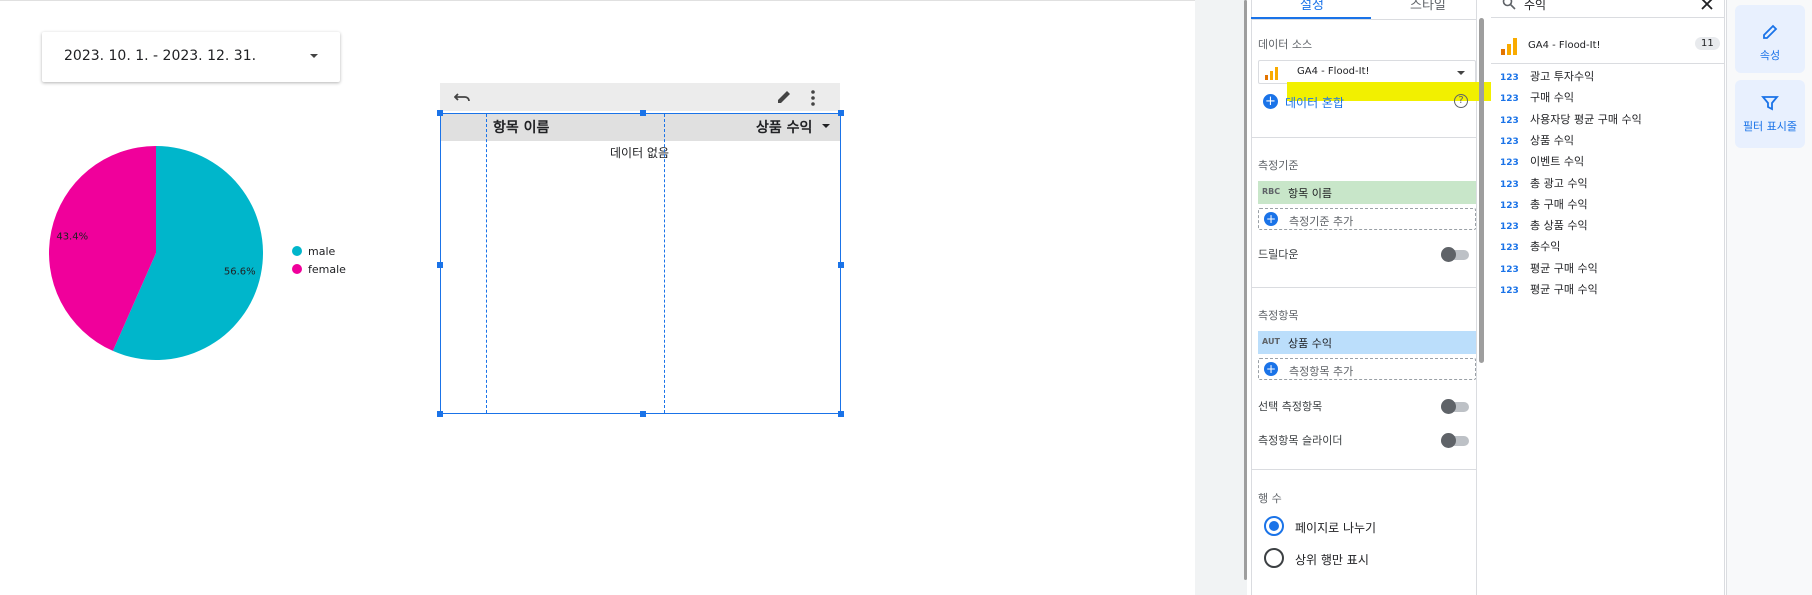 The image size is (1812, 595). I want to click on dimension-chip: RBC 항목 이름, so click(1367, 192).